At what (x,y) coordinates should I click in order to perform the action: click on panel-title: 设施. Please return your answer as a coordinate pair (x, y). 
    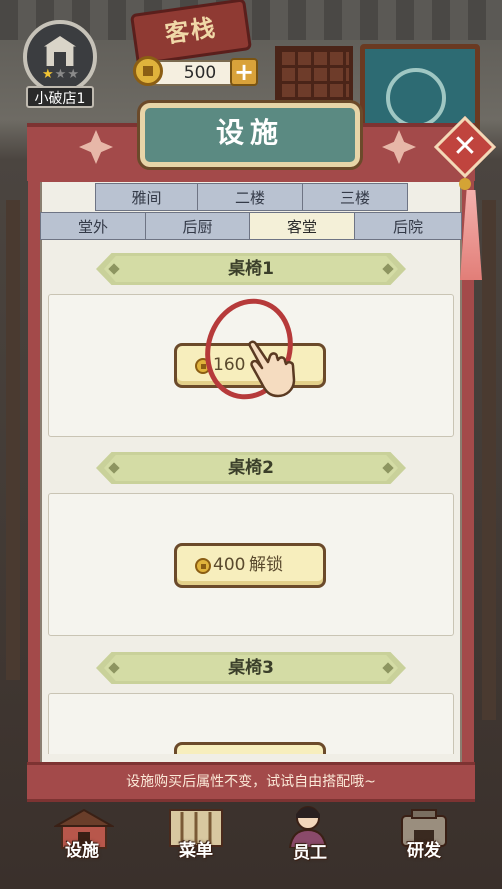
    Looking at the image, I should click on (249, 132).